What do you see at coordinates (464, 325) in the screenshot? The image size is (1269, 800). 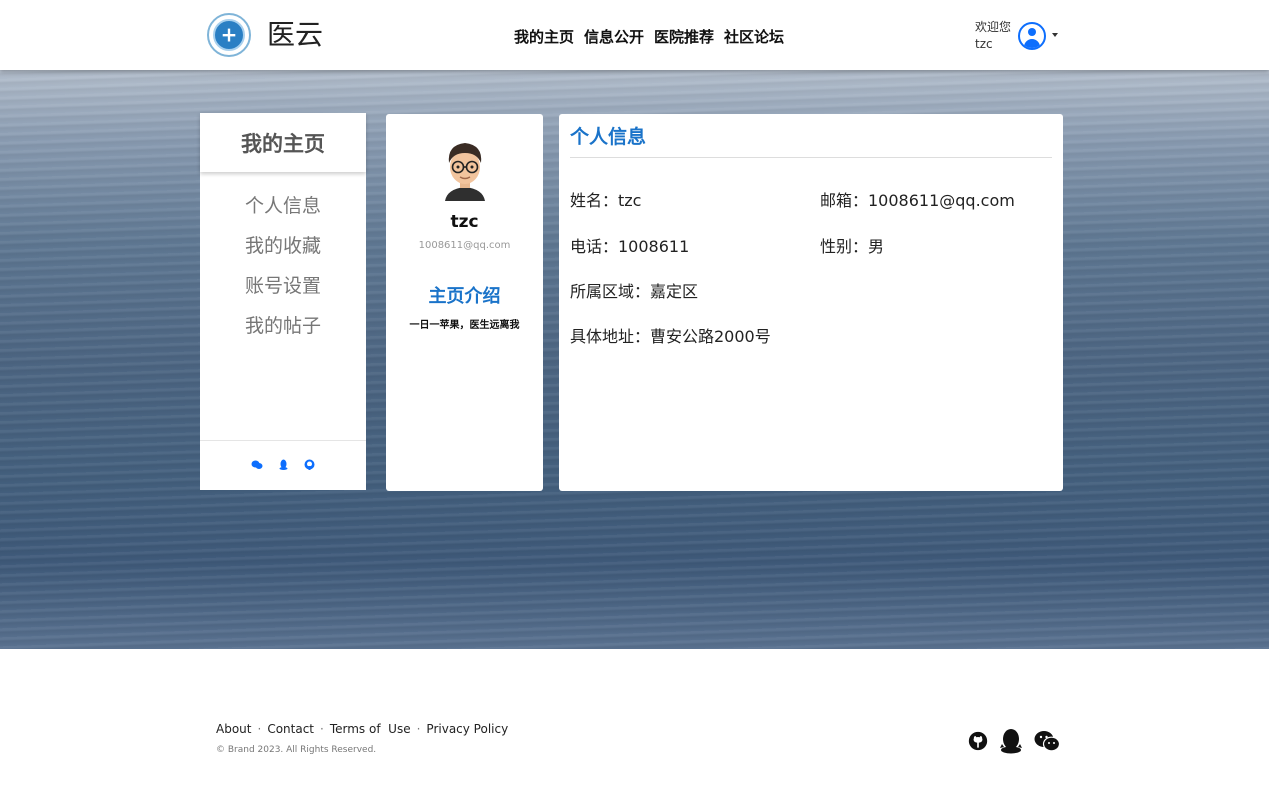 I see `intro-text: 一日一苹果，医生远离我` at bounding box center [464, 325].